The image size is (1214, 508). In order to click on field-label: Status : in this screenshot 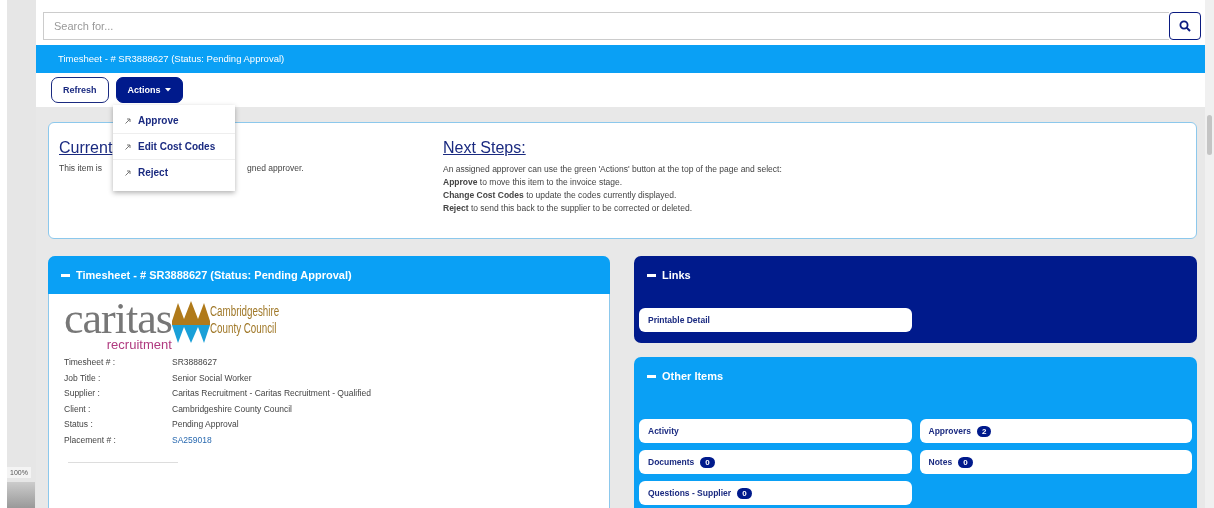, I will do `click(79, 424)`.